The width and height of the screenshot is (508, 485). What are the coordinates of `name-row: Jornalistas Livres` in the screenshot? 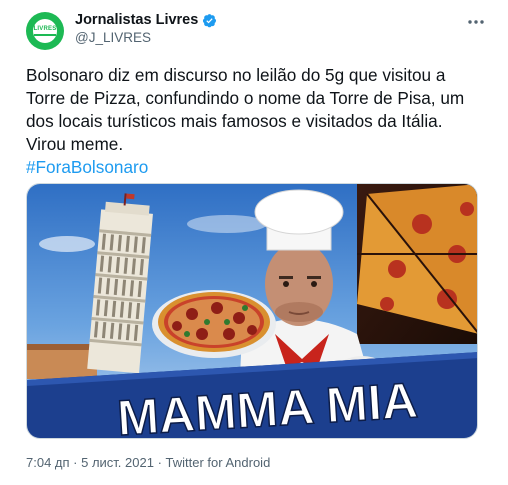 It's located at (146, 20).